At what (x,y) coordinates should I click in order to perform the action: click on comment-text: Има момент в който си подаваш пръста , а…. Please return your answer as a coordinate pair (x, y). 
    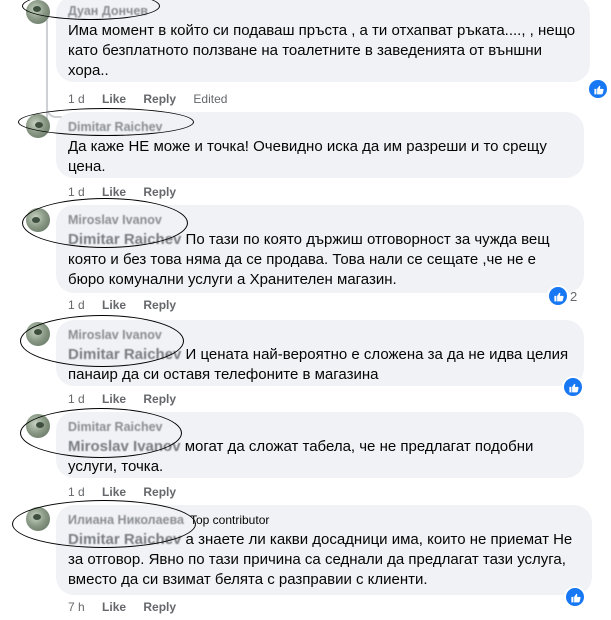
    Looking at the image, I should click on (322, 50).